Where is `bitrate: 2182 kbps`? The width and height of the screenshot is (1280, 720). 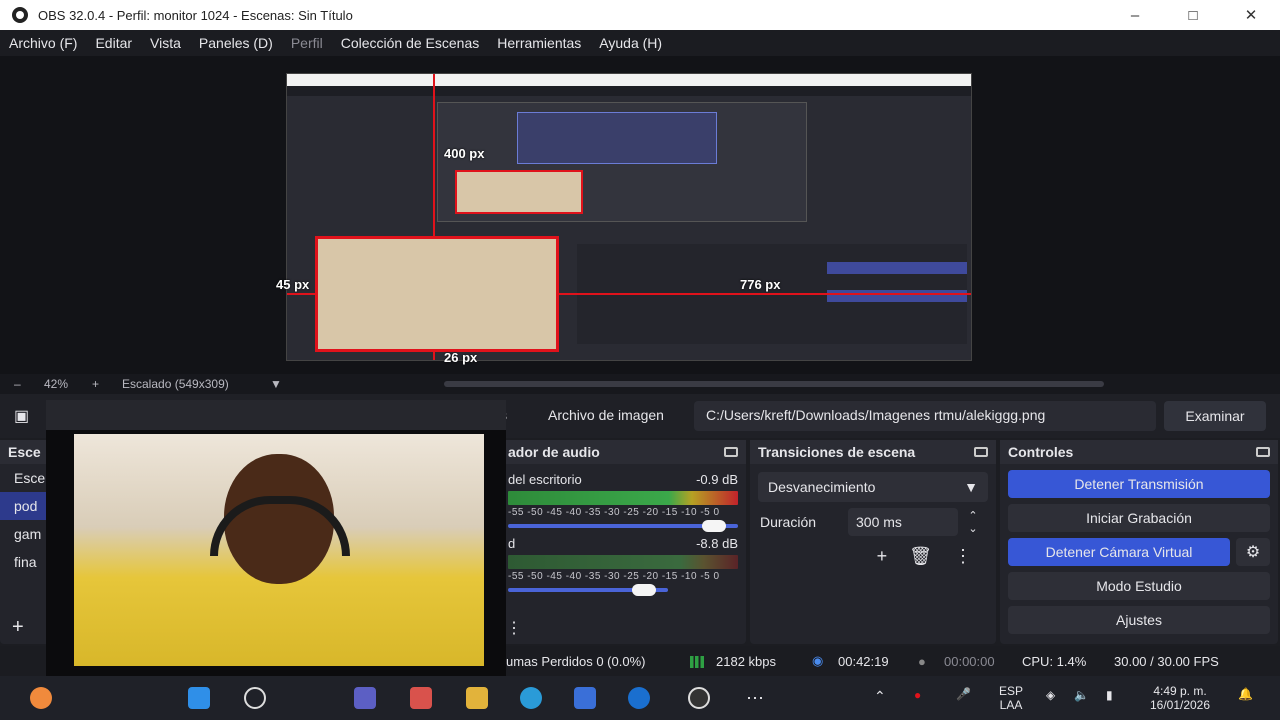
bitrate: 2182 kbps is located at coordinates (746, 661).